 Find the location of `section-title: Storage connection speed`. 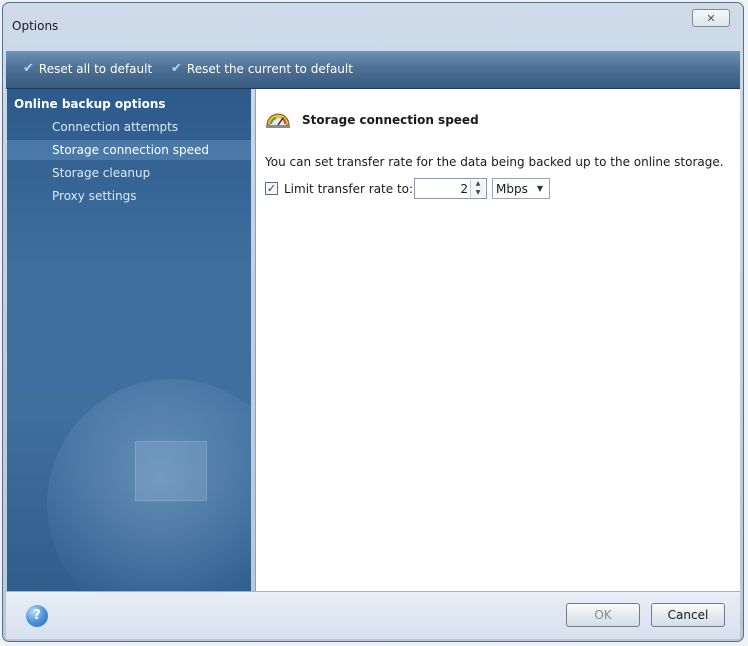

section-title: Storage connection speed is located at coordinates (390, 120).